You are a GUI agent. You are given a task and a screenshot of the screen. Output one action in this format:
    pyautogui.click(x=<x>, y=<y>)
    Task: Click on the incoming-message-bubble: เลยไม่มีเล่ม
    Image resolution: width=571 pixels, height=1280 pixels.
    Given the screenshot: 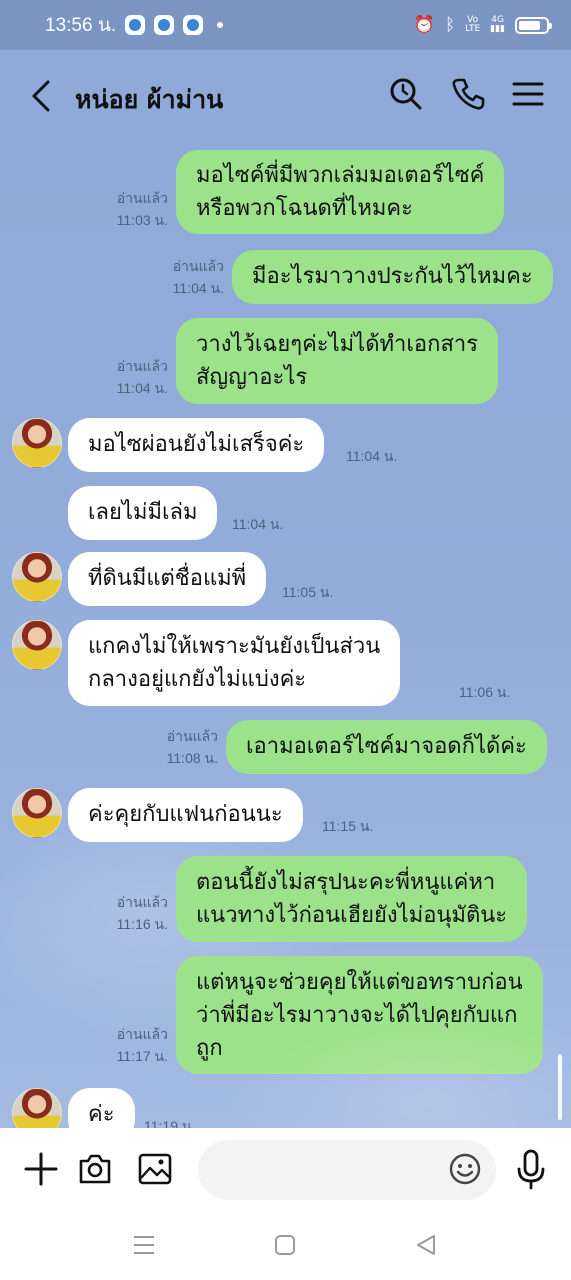 What is the action you would take?
    pyautogui.click(x=143, y=513)
    